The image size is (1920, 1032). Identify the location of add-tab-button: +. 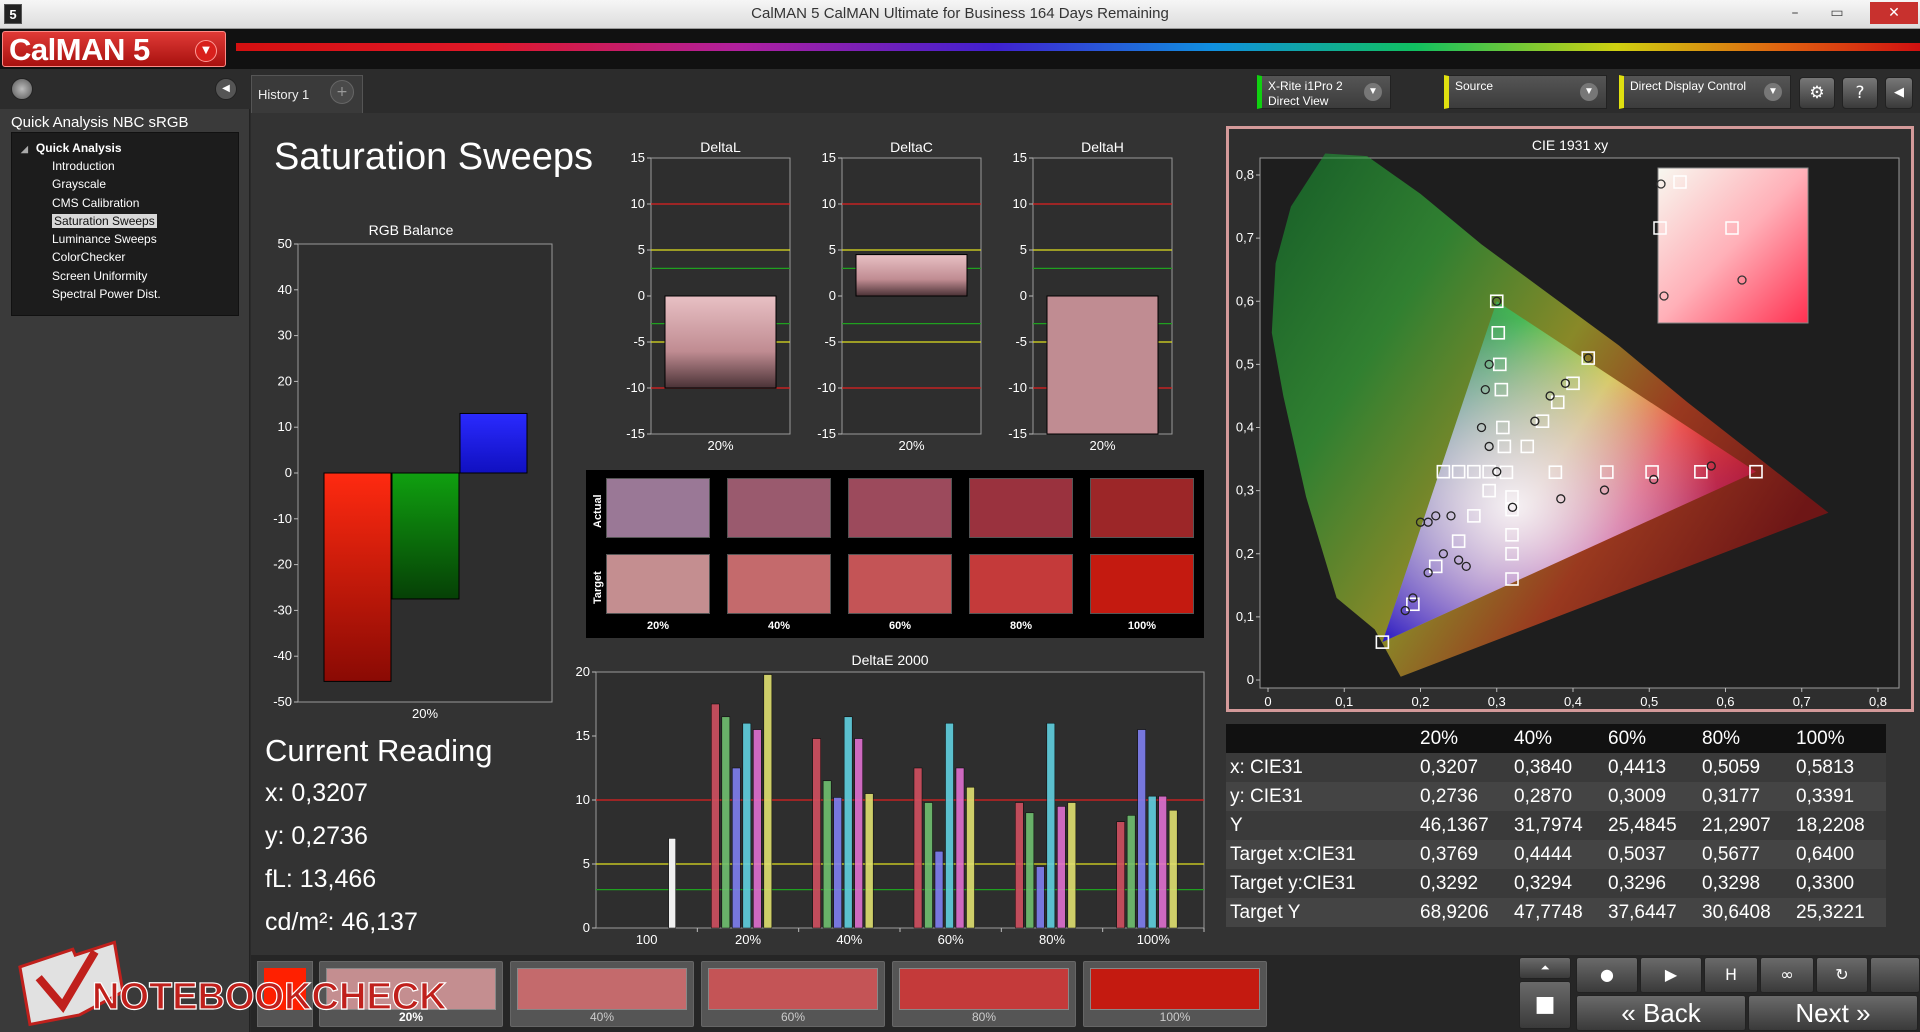
(342, 92).